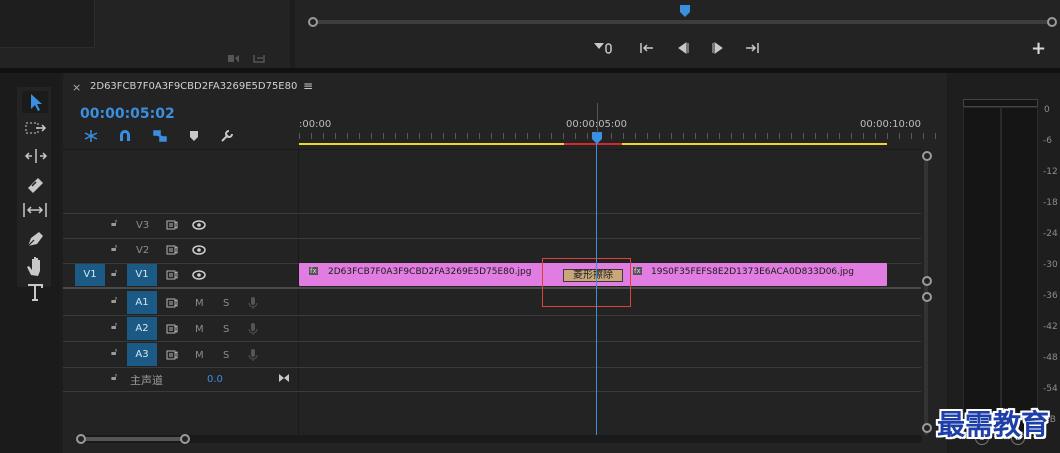  What do you see at coordinates (284, 378) in the screenshot?
I see `go-to-end-bowtie-icon` at bounding box center [284, 378].